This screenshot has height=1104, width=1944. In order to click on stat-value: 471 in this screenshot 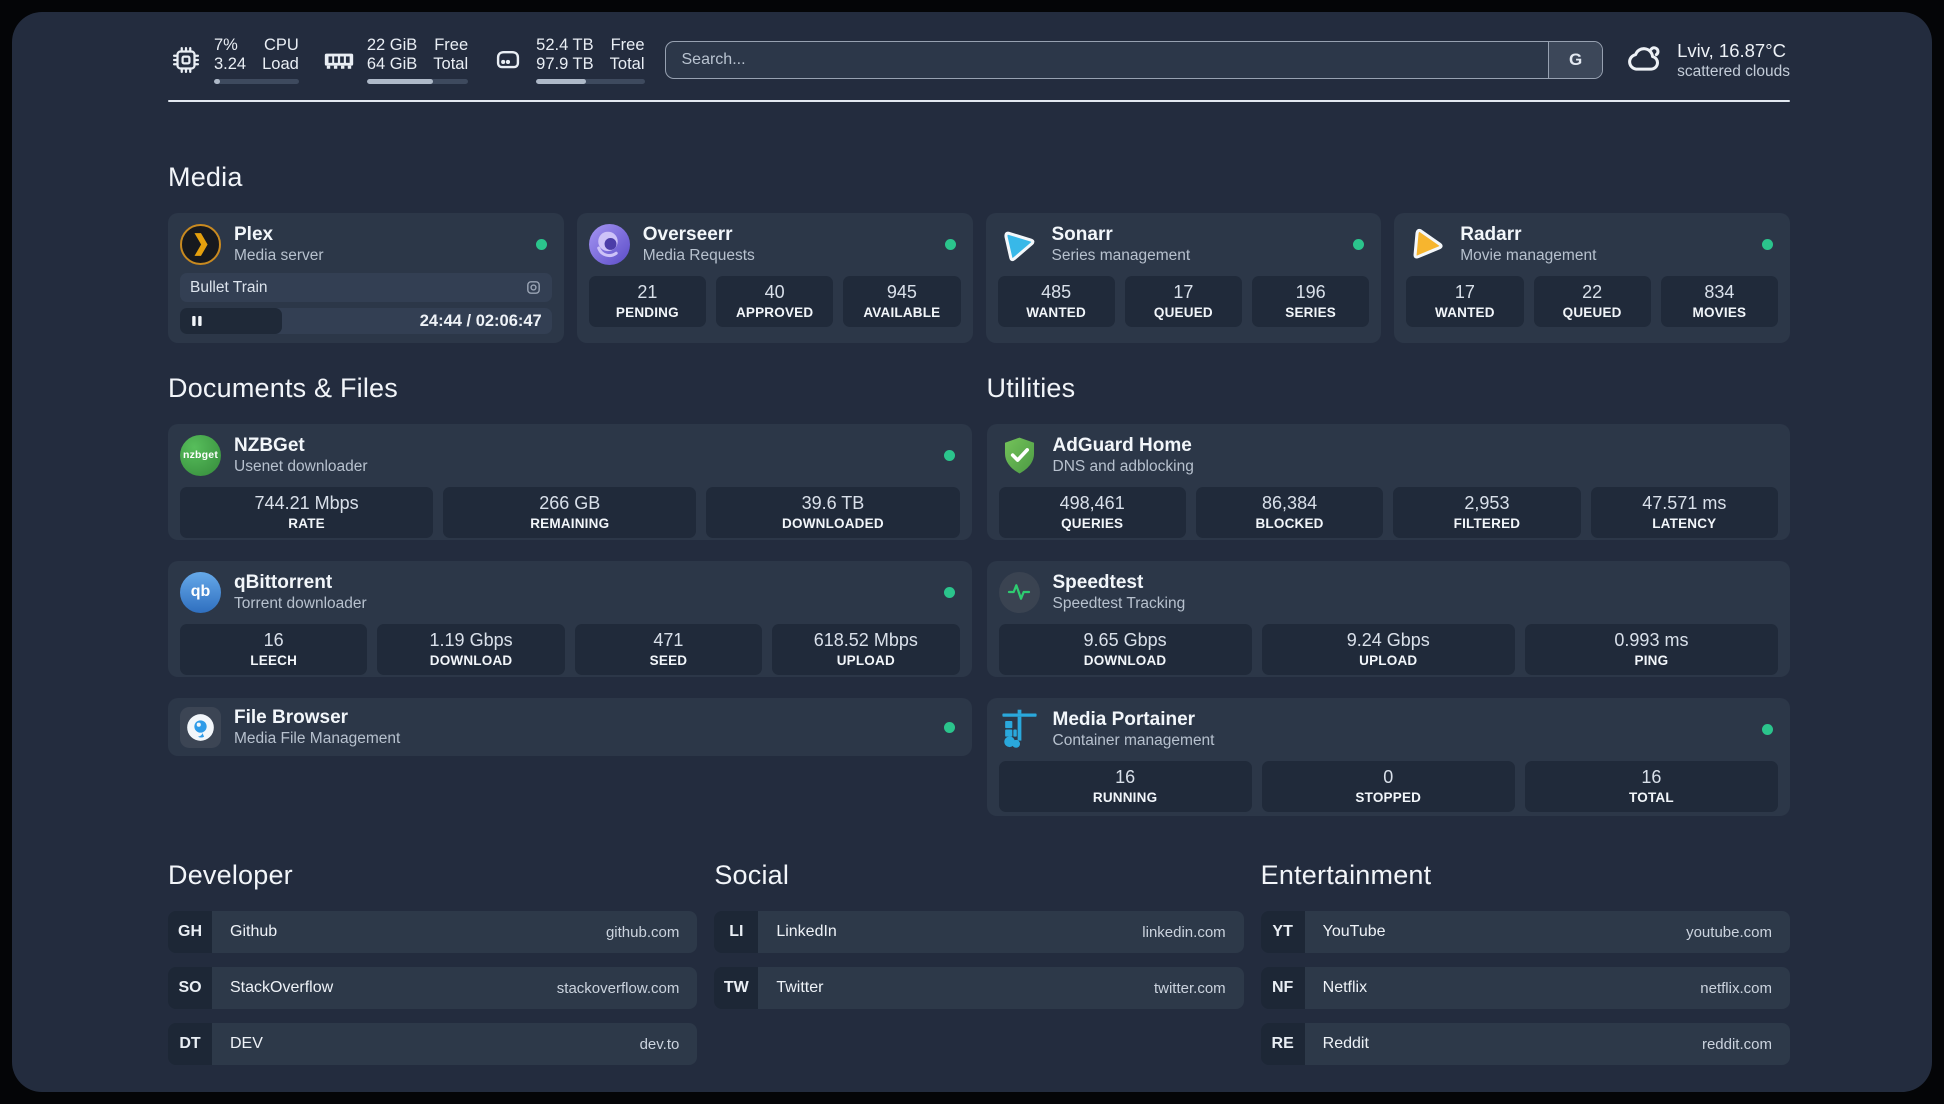, I will do `click(668, 640)`.